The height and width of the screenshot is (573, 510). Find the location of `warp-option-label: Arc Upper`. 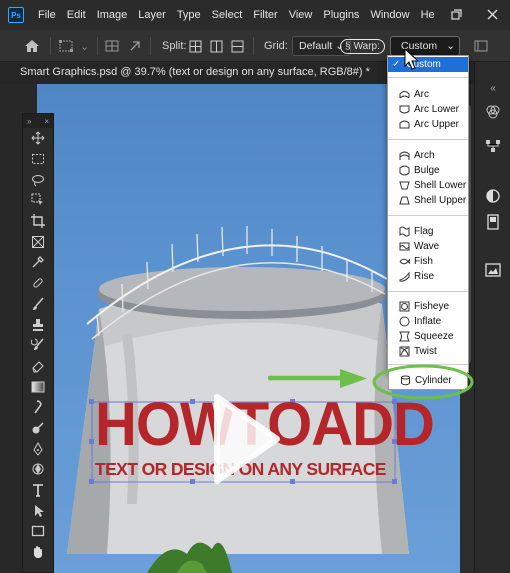

warp-option-label: Arc Upper is located at coordinates (437, 124).